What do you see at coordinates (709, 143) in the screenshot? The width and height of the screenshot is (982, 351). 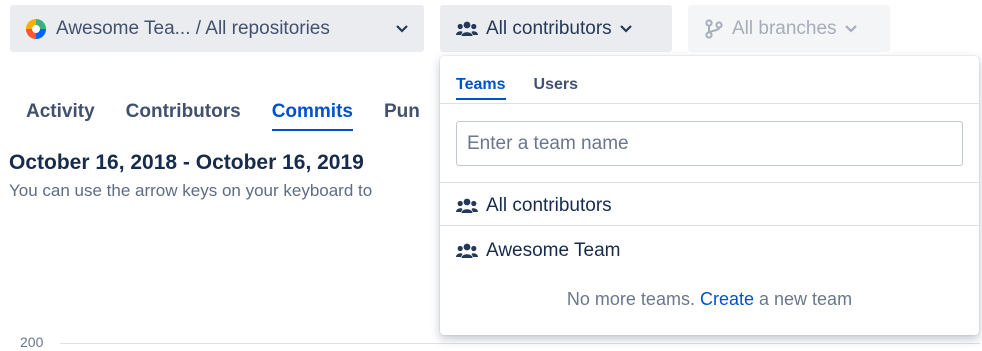 I see `team-search-input` at bounding box center [709, 143].